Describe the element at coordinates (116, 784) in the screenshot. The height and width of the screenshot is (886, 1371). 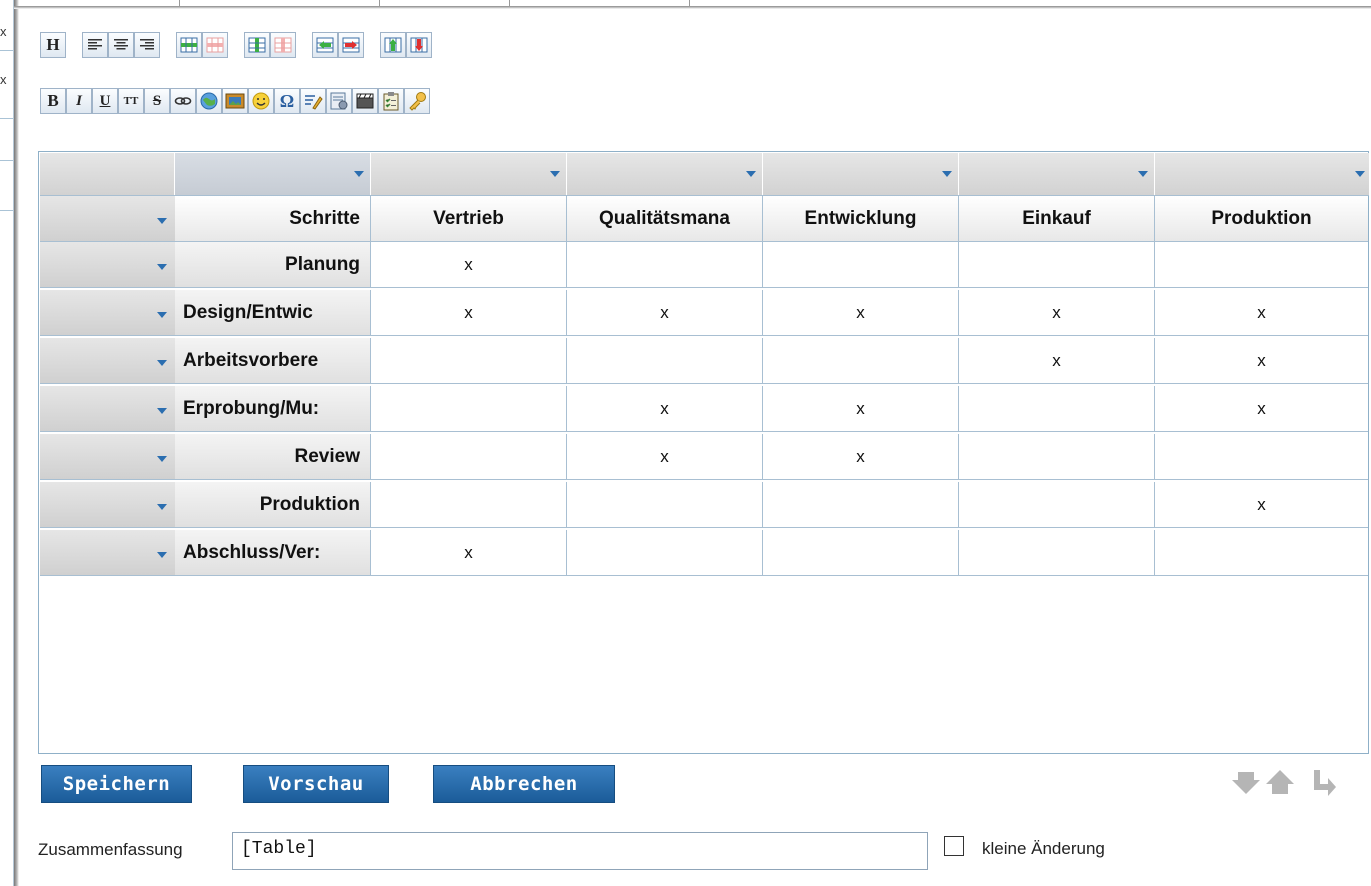
I see `save-button: Speichern` at that location.